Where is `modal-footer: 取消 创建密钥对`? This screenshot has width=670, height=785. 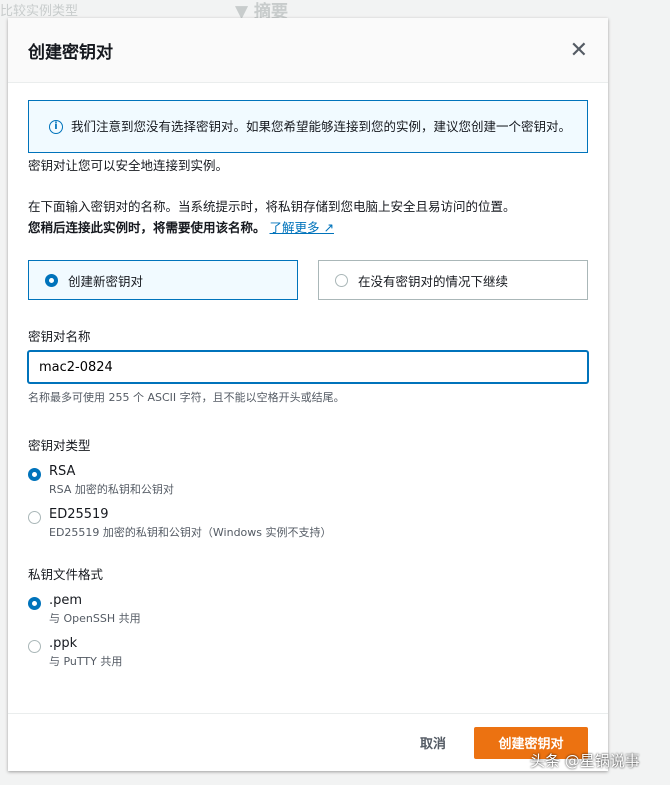
modal-footer: 取消 创建密钥对 is located at coordinates (308, 742).